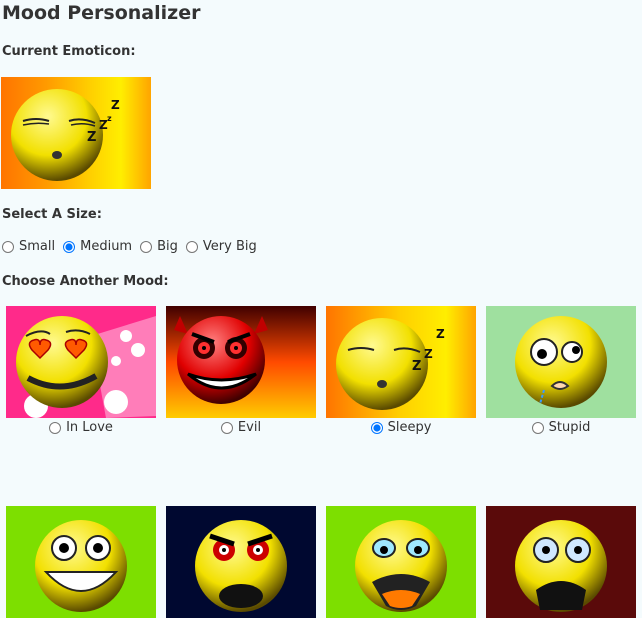 Image resolution: width=642 pixels, height=618 pixels. Describe the element at coordinates (65, 135) in the screenshot. I see `sleepy-face-icon: Z Z Z z` at that location.